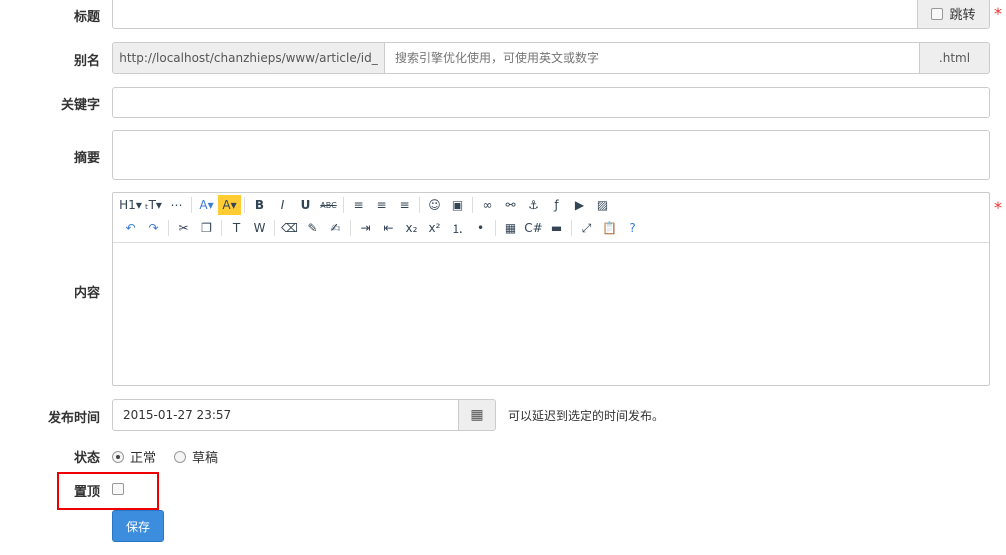  I want to click on superscript-icon: x², so click(434, 228).